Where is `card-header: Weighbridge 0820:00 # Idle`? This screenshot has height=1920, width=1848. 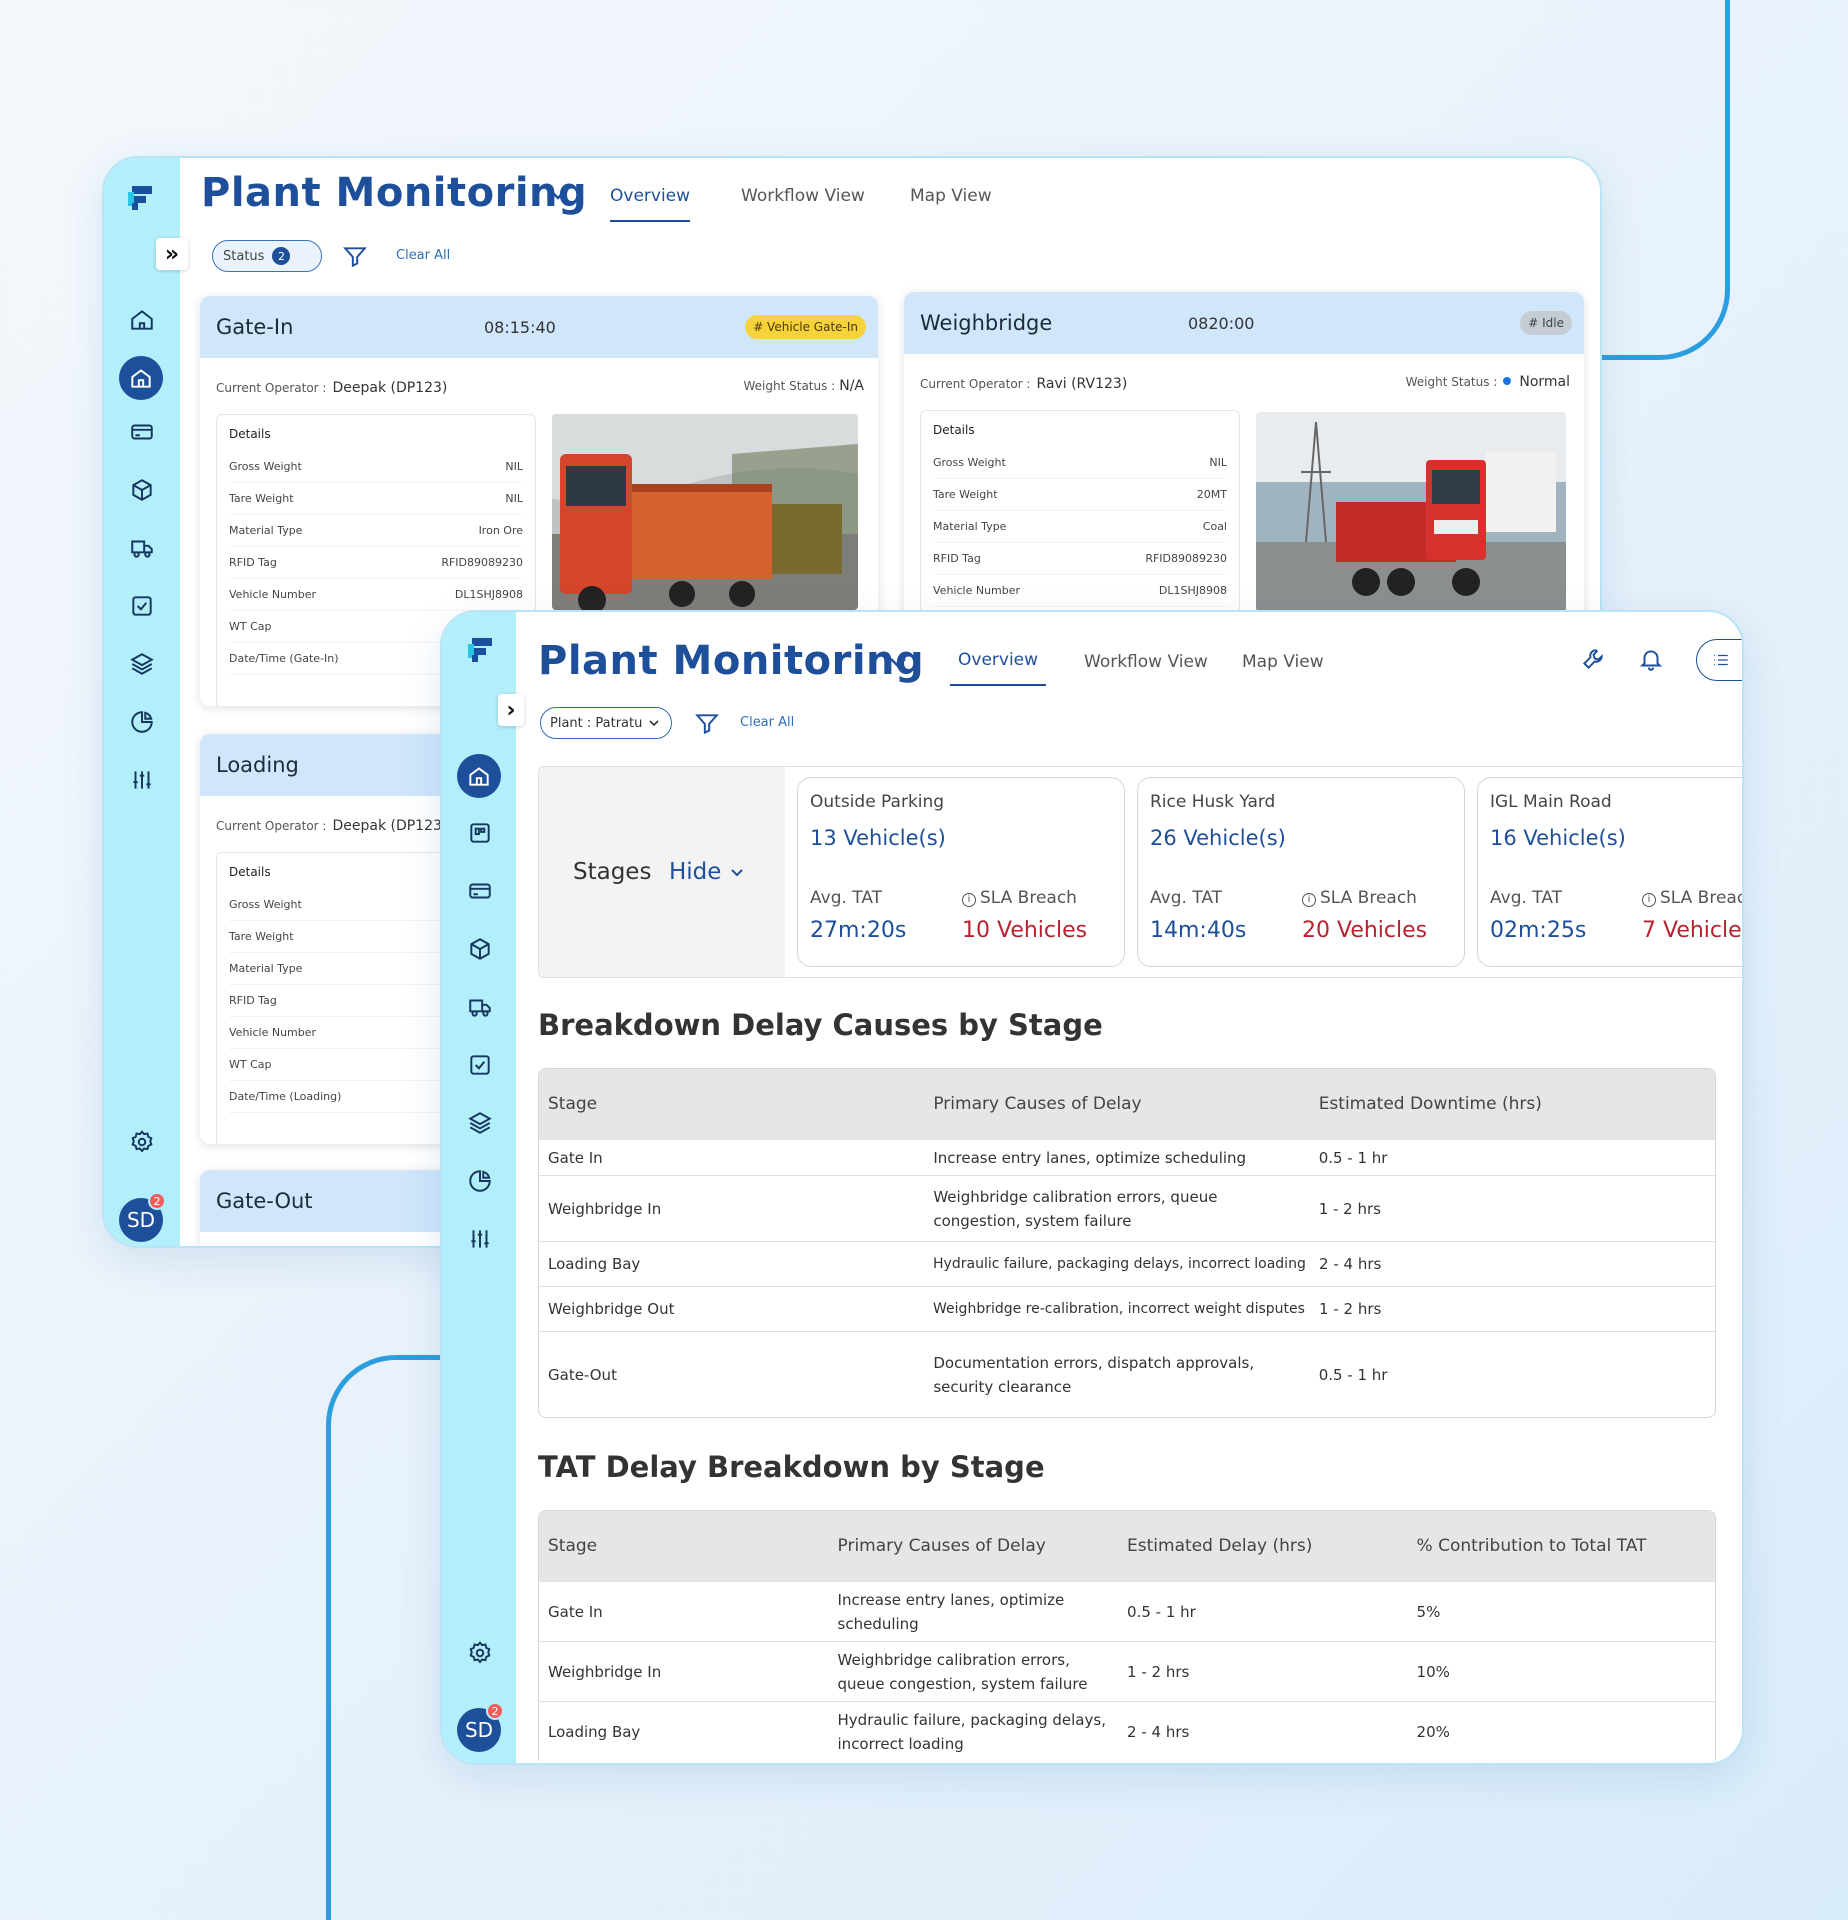 card-header: Weighbridge 0820:00 # Idle is located at coordinates (1244, 323).